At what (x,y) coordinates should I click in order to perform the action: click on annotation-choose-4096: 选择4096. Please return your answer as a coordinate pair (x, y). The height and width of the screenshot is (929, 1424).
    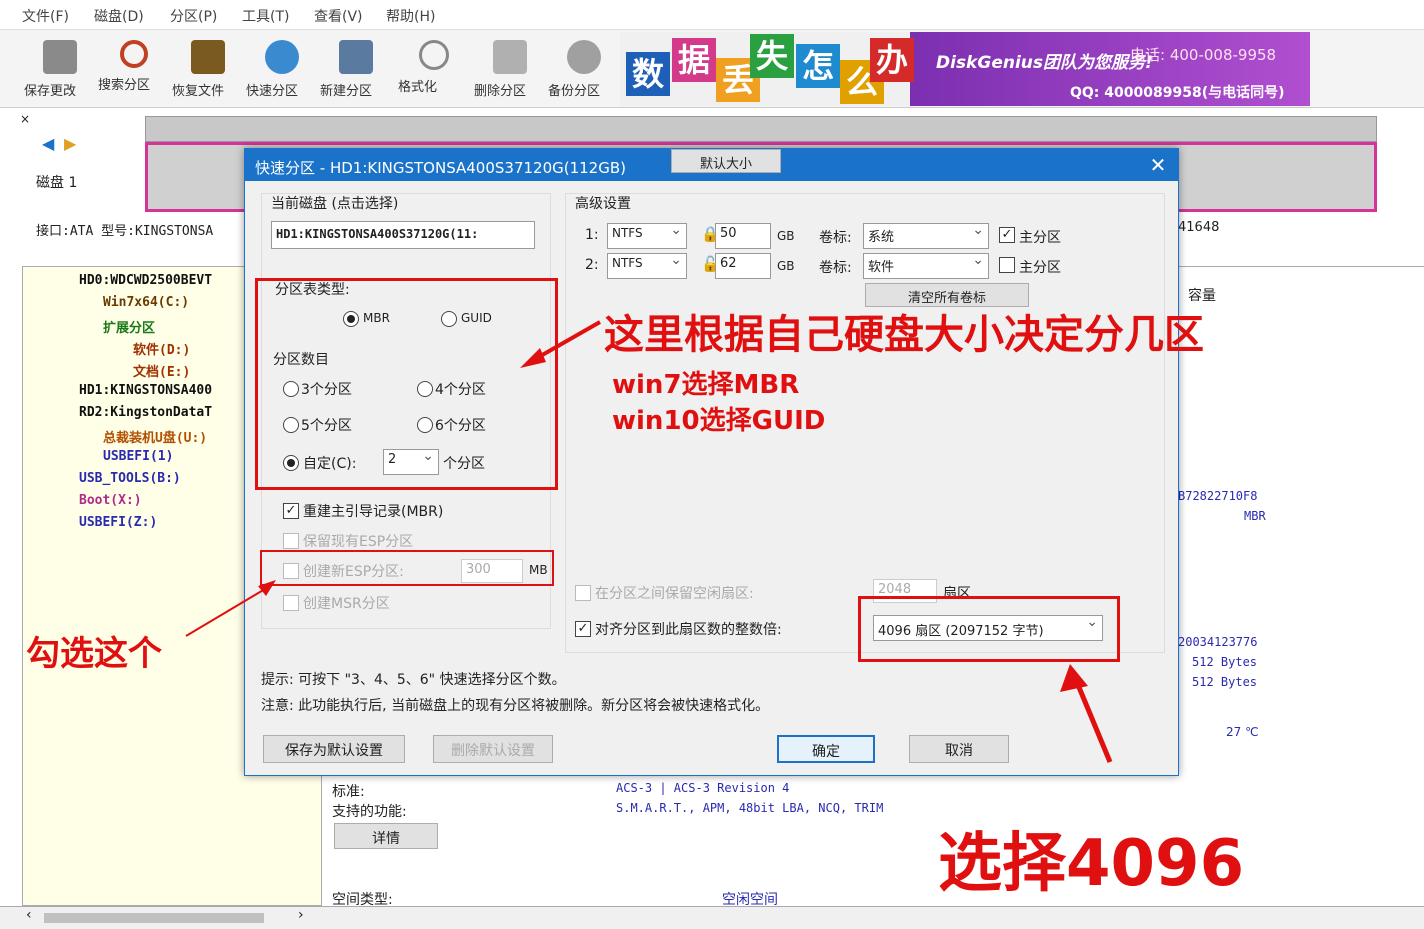
    Looking at the image, I should click on (1091, 864).